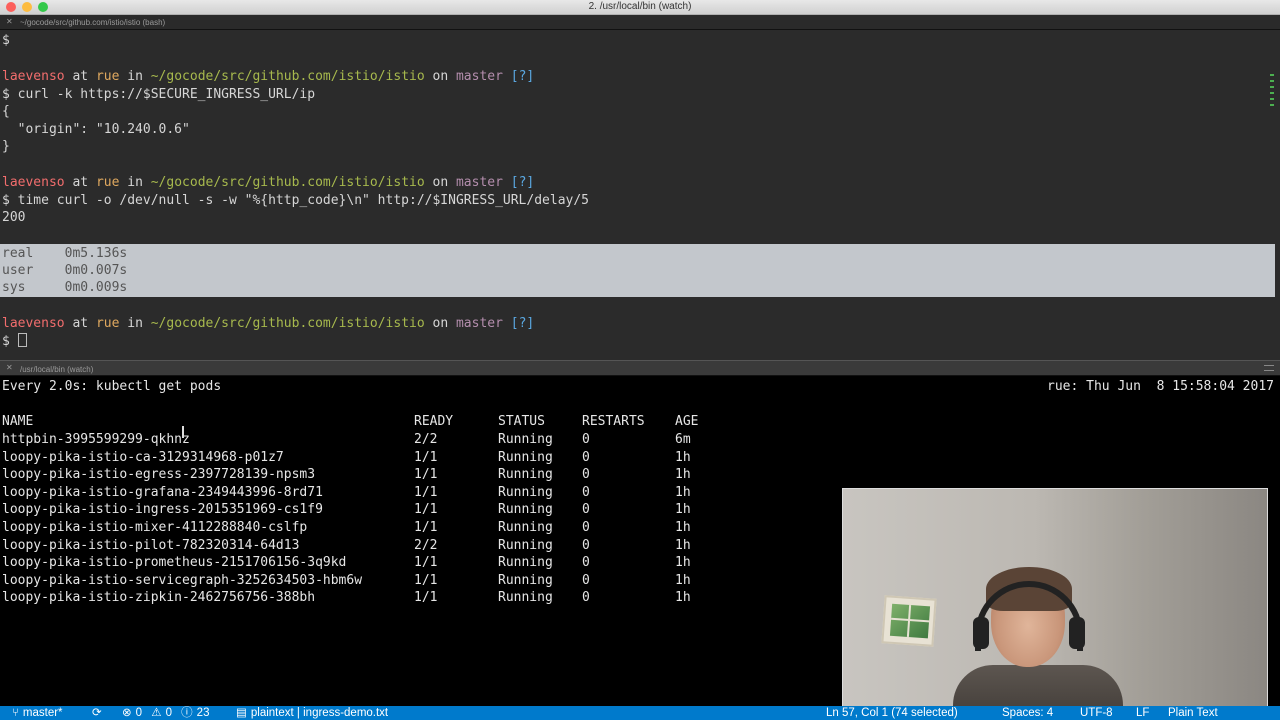 The image size is (1280, 720). I want to click on close-tab-icon: ✕, so click(9, 21).